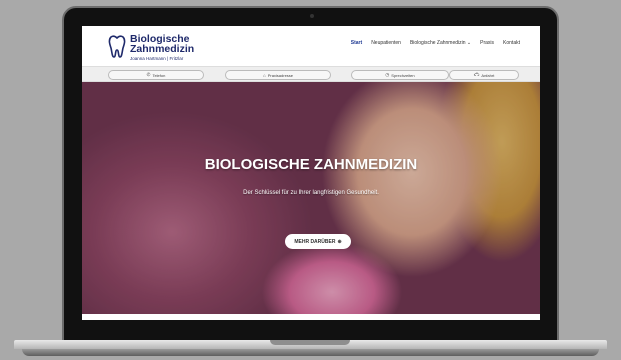 The image size is (621, 360). Describe the element at coordinates (386, 43) in the screenshot. I see `nav-item-neupatienten: Neupatienten` at that location.